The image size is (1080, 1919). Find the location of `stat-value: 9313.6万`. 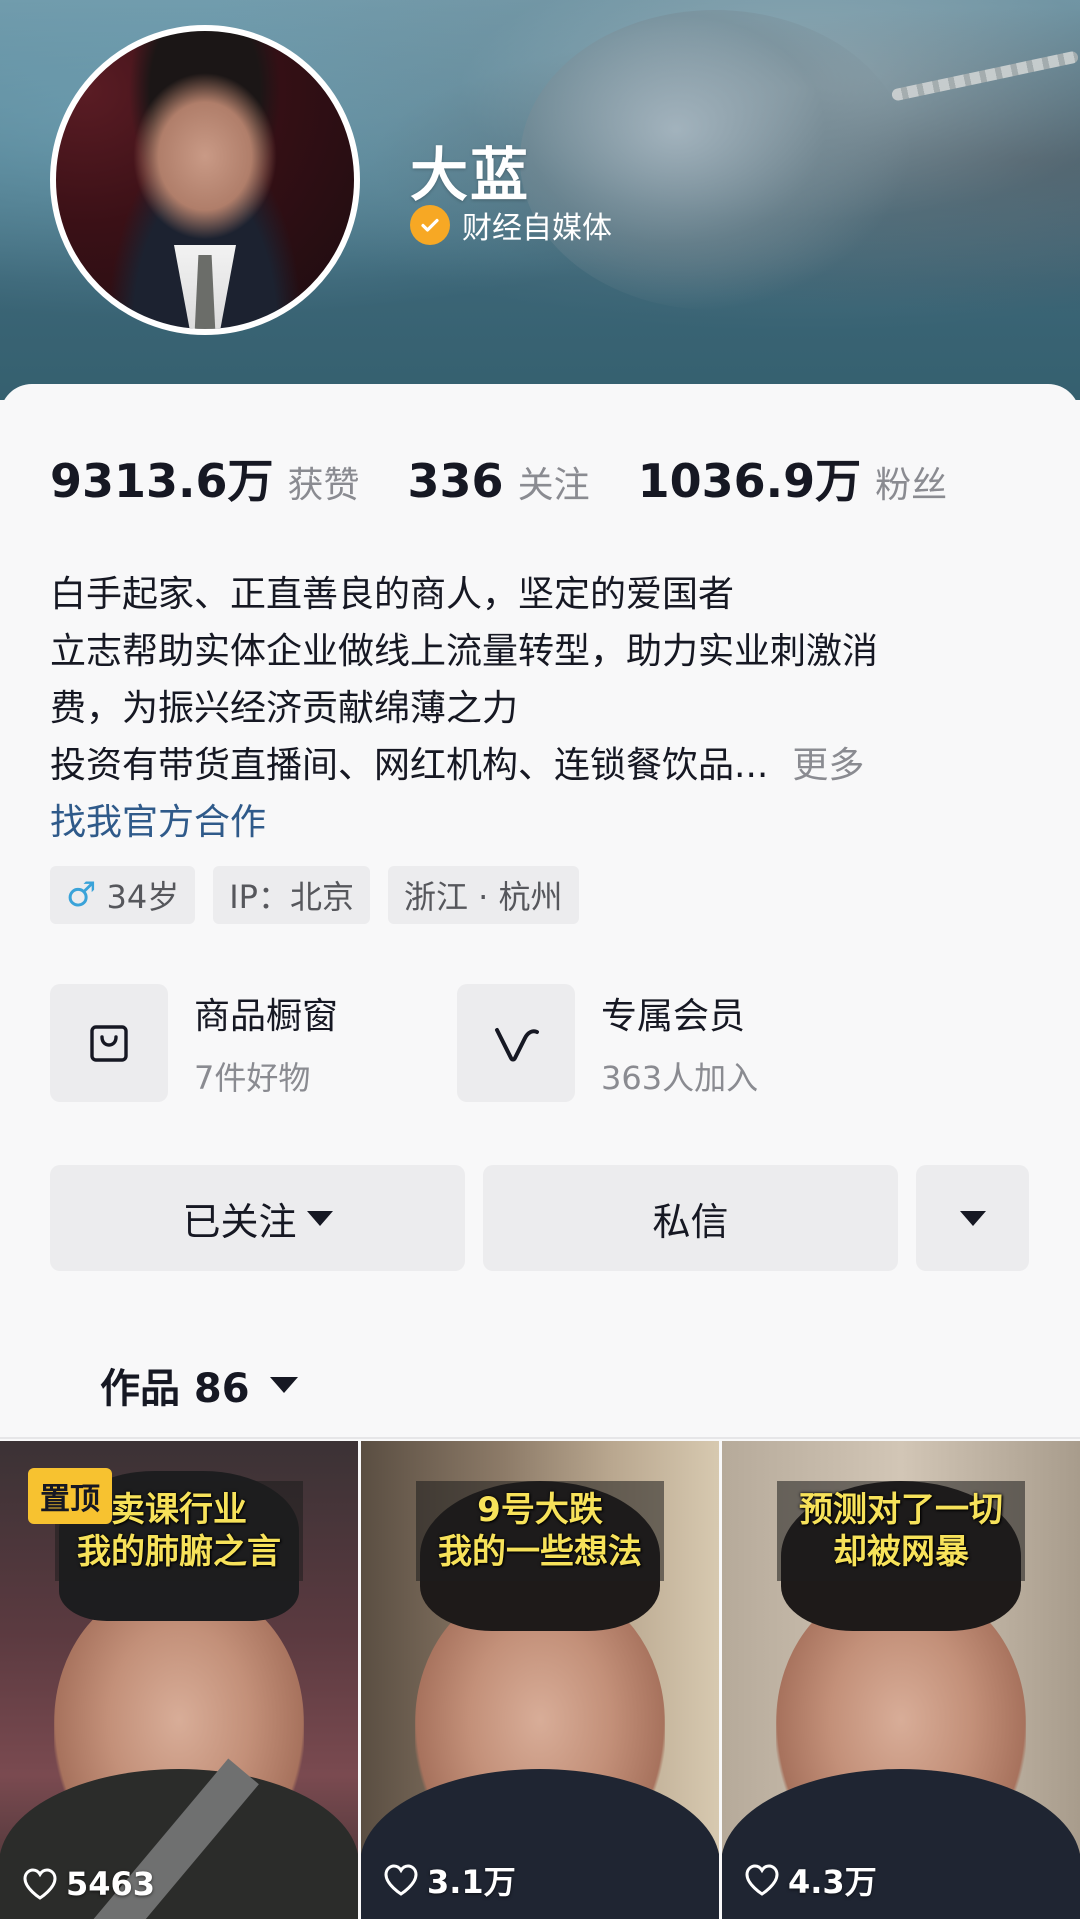

stat-value: 9313.6万 is located at coordinates (162, 481).